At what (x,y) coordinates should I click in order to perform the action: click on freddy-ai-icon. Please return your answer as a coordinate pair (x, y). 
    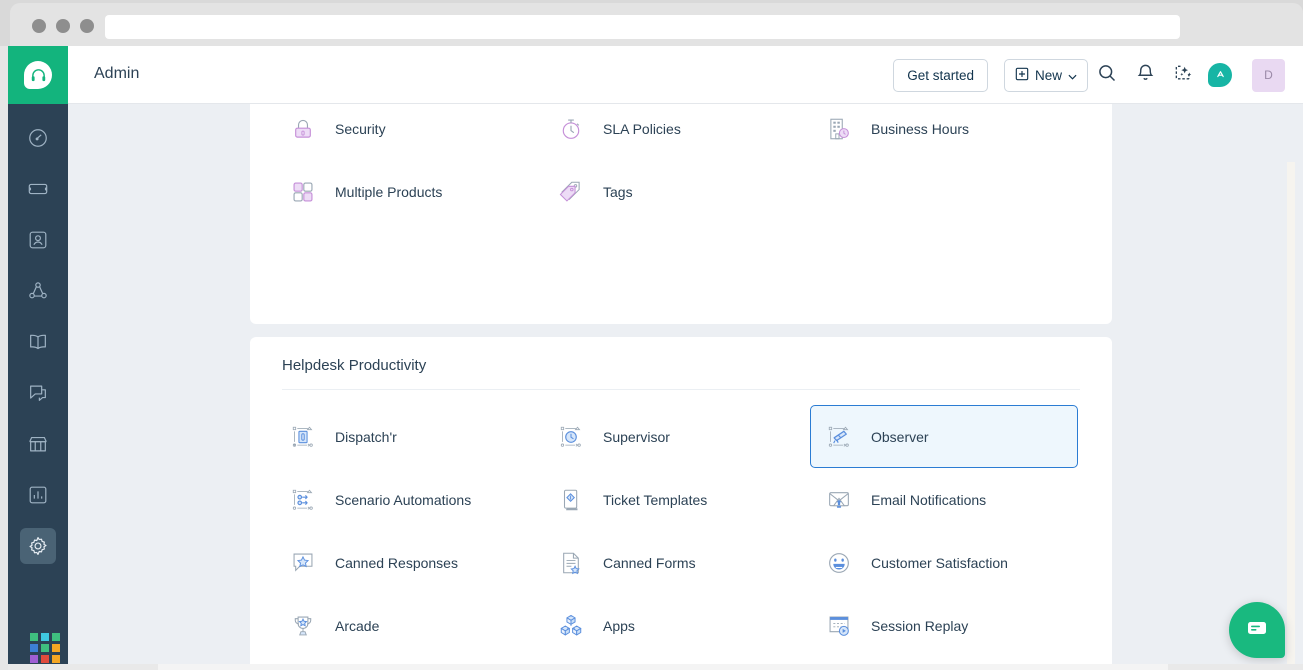
    Looking at the image, I should click on (1220, 75).